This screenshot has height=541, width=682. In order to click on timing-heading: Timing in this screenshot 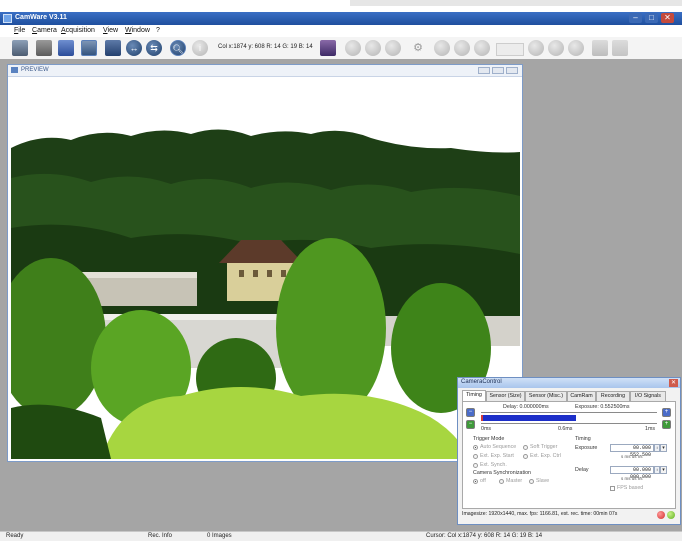, I will do `click(583, 439)`.